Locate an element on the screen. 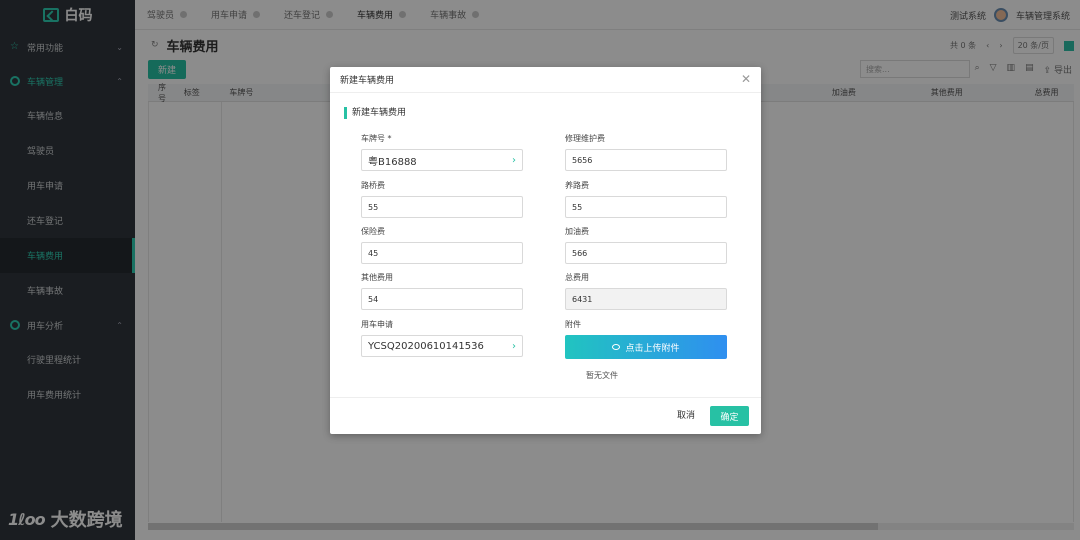  upload-label: 点击上传附件 is located at coordinates (652, 347).